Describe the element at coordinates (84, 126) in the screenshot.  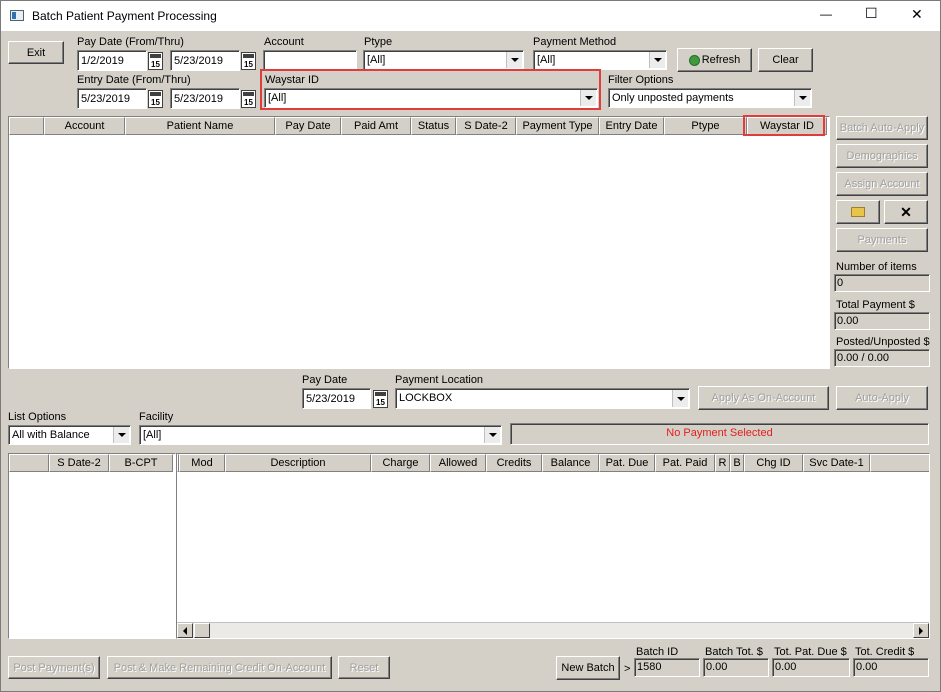
I see `payments-col-account: Account` at that location.